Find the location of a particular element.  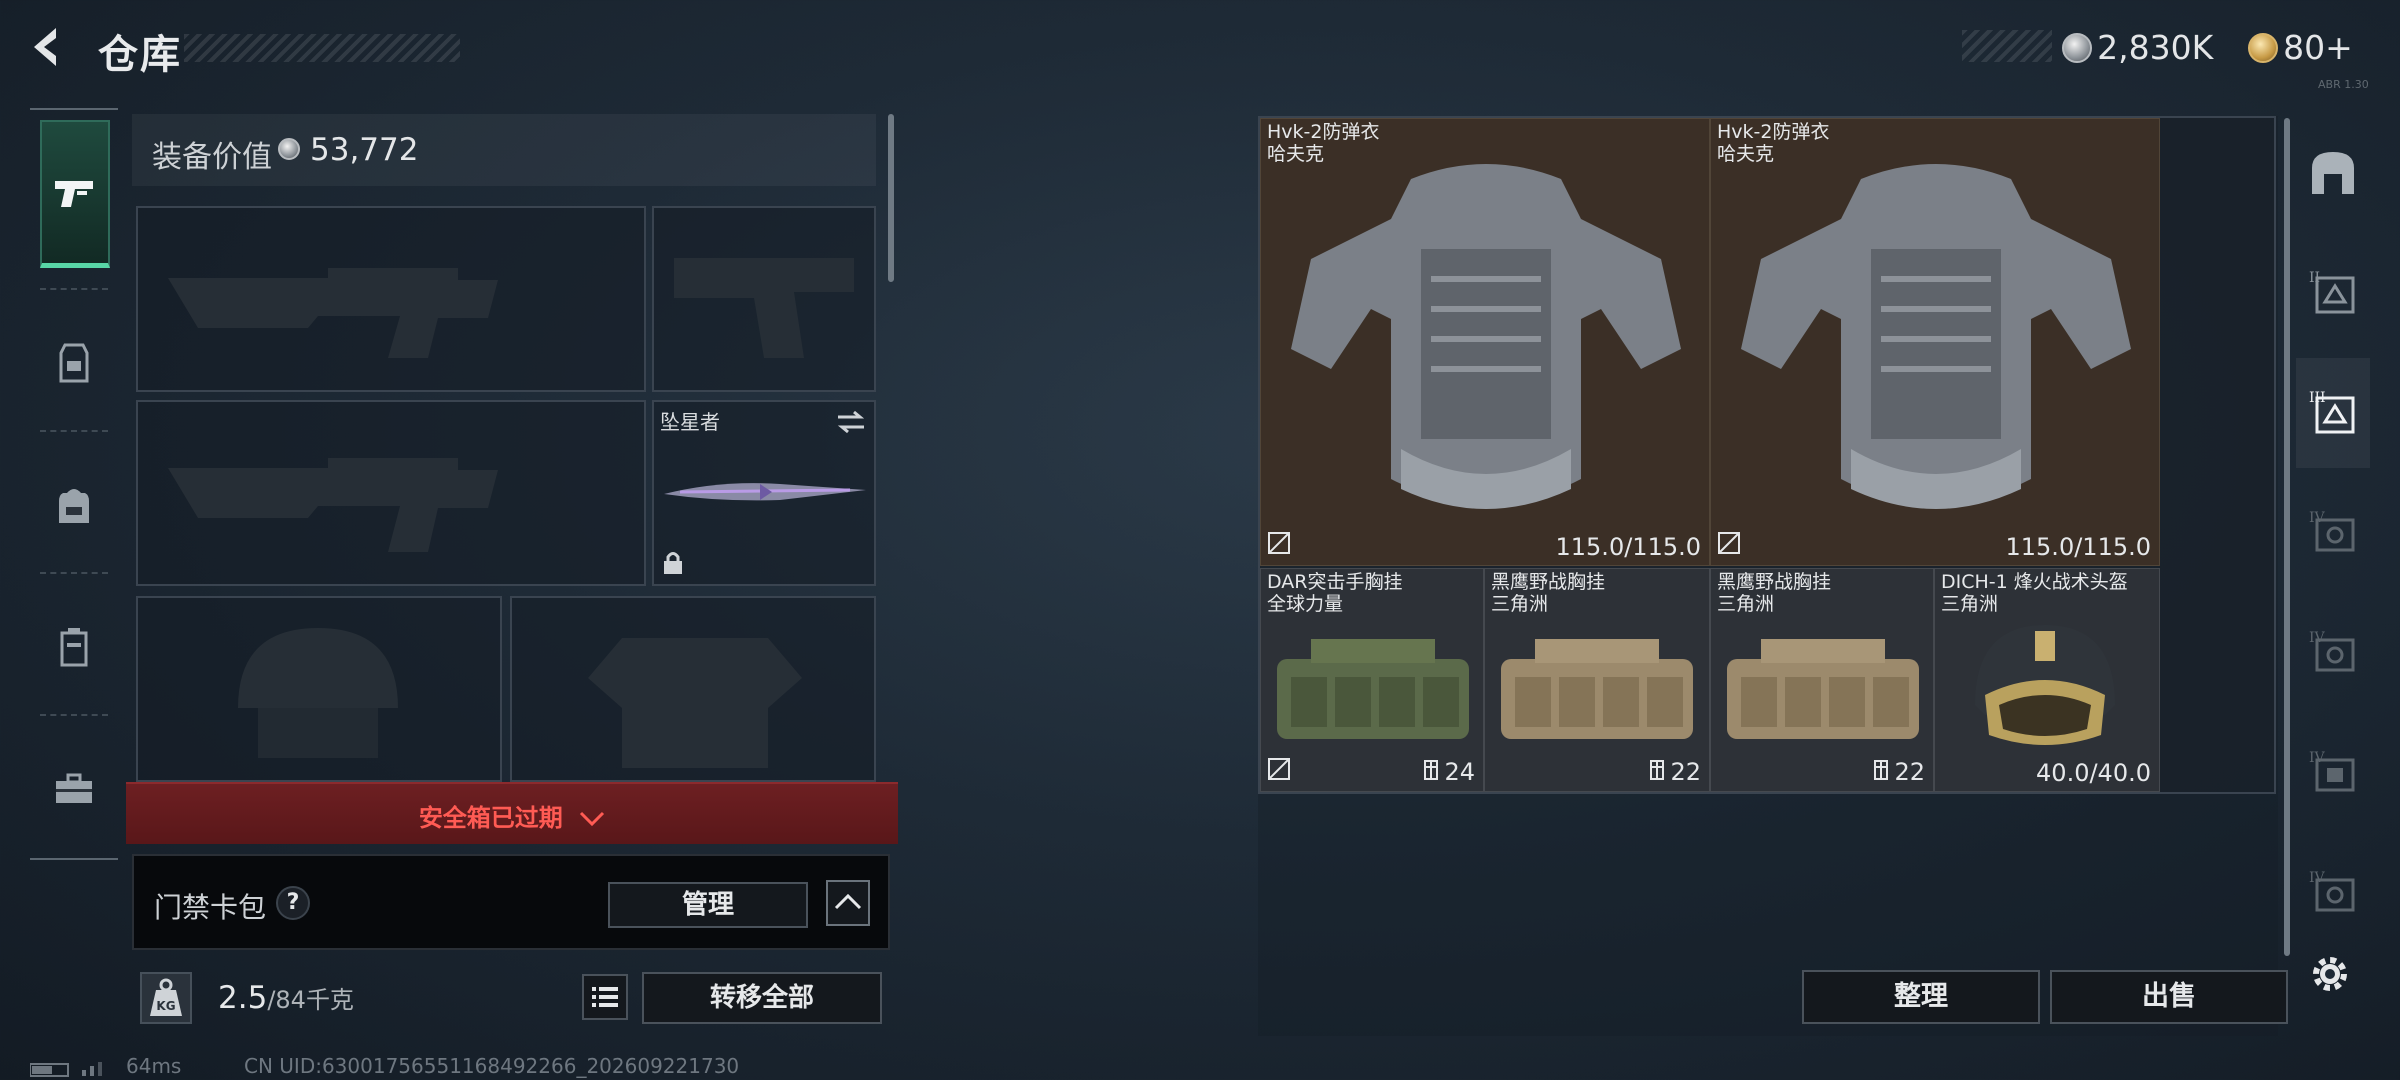

tab-storage-4a: IV is located at coordinates (2333, 533).